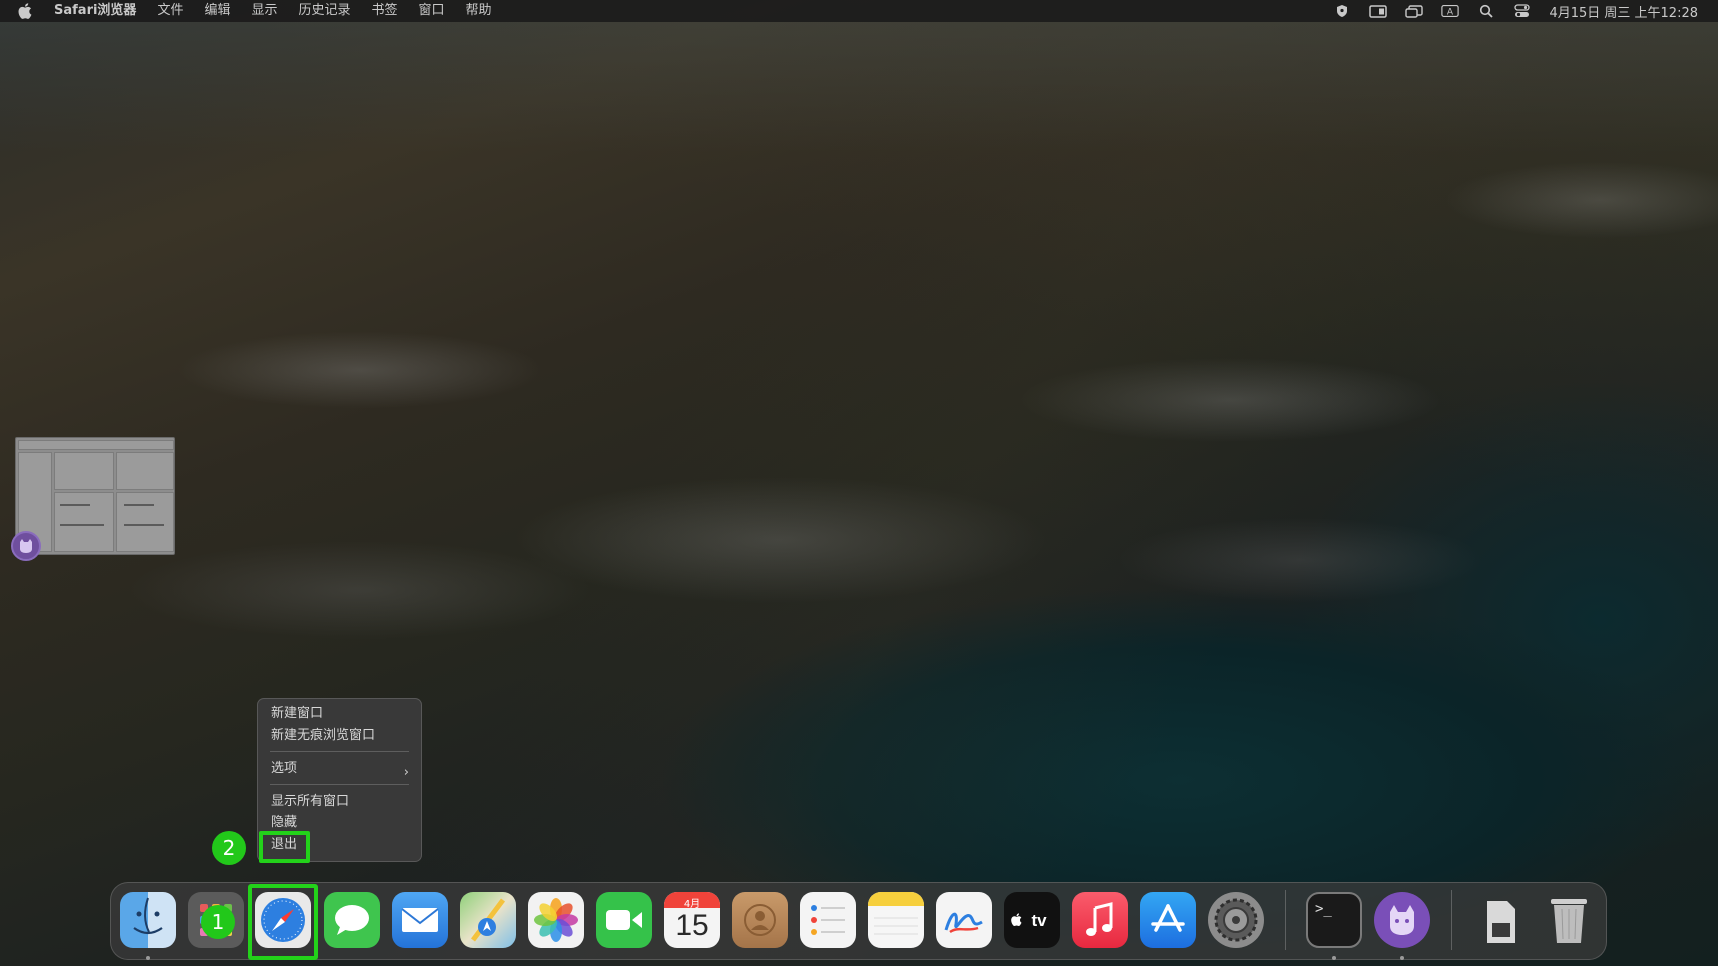 The width and height of the screenshot is (1718, 966). I want to click on trash-icon, so click(1569, 920).